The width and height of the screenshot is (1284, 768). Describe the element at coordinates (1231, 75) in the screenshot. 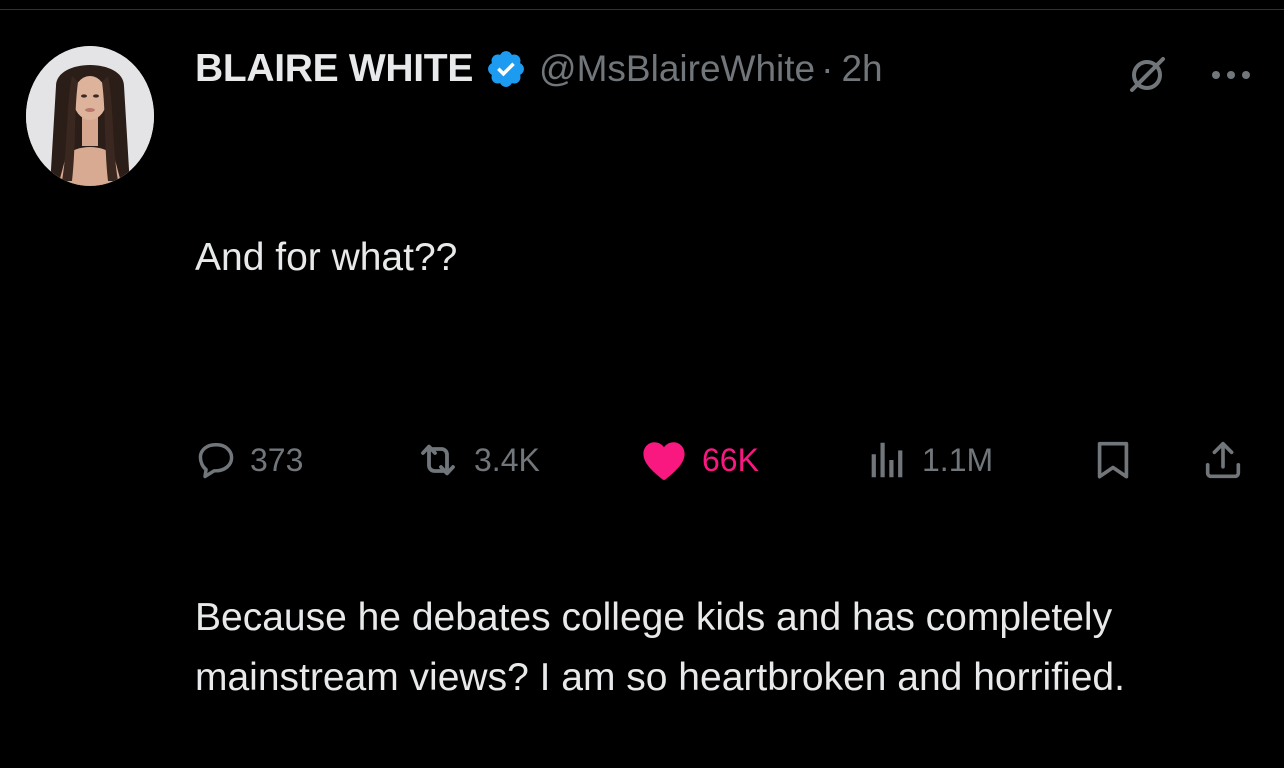

I see `more-dots-icon` at that location.